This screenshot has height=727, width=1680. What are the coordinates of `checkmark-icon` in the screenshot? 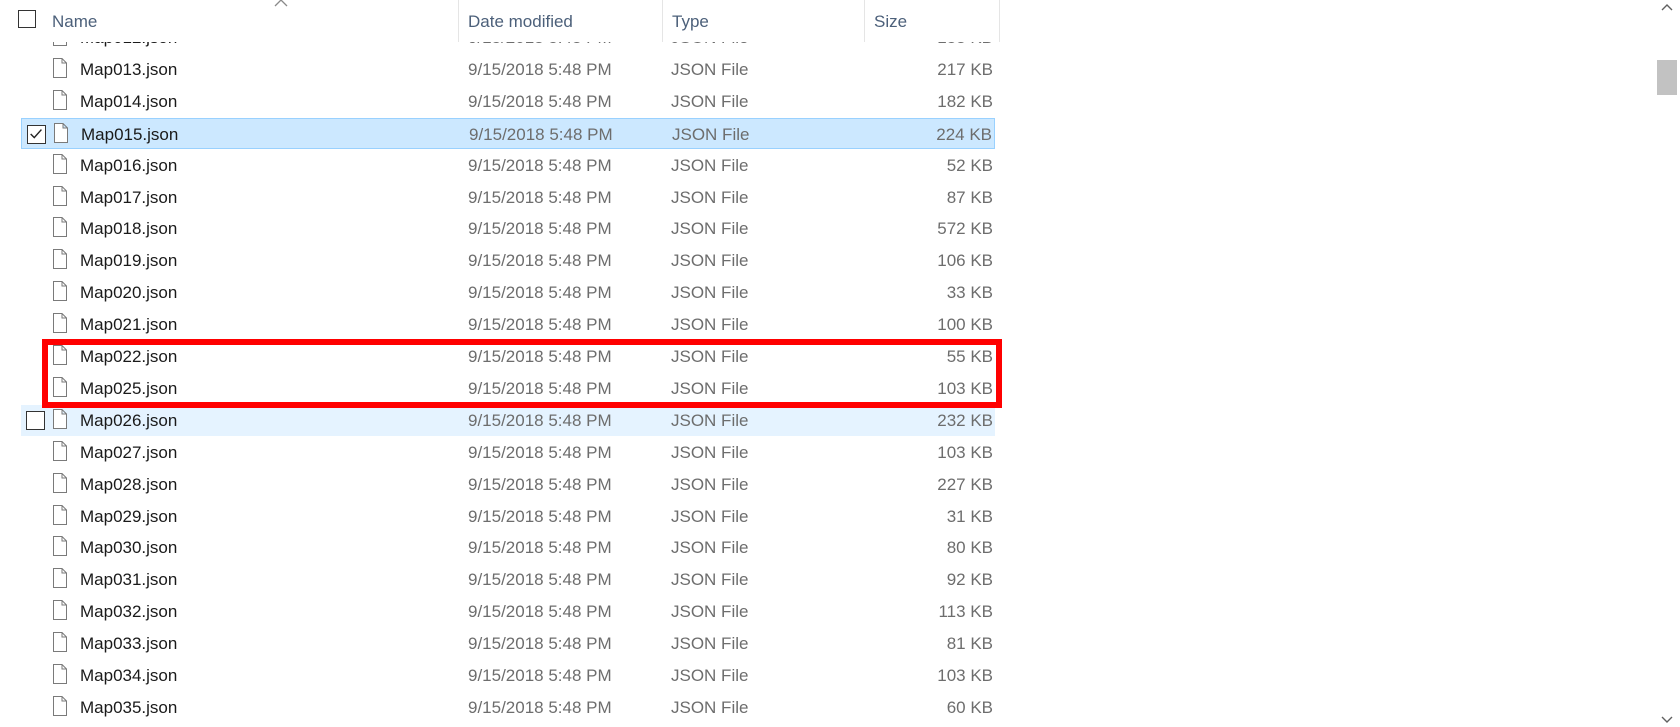 It's located at (36, 134).